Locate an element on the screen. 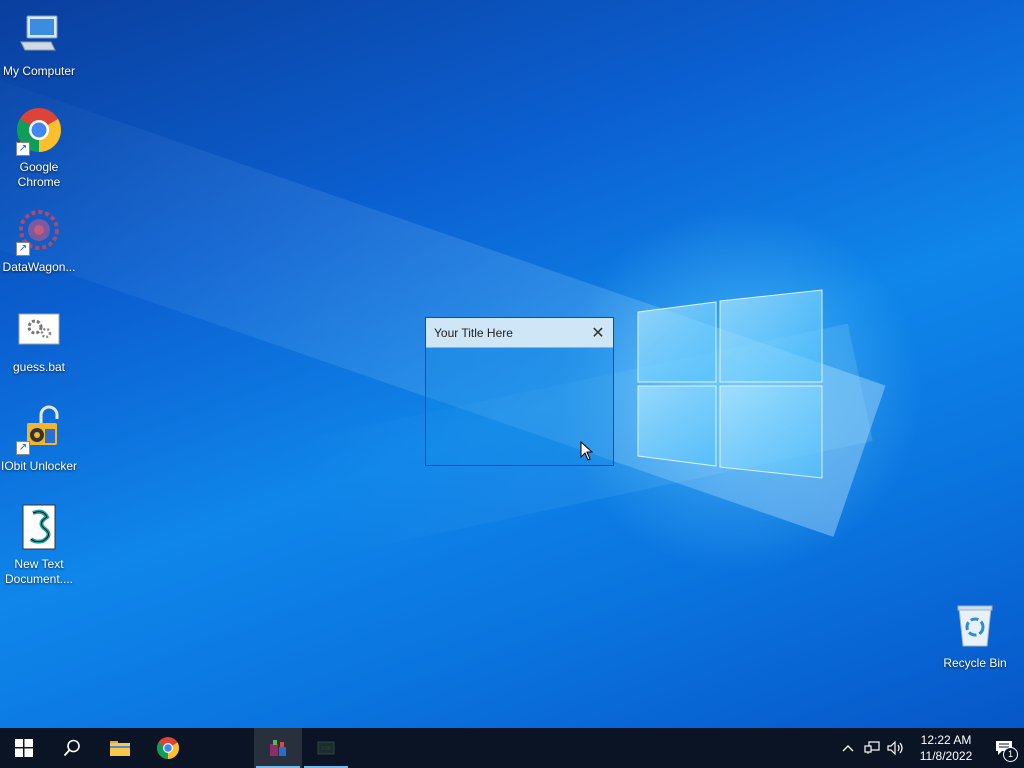 Image resolution: width=1024 pixels, height=768 pixels. chrome-icon is located at coordinates (168, 748).